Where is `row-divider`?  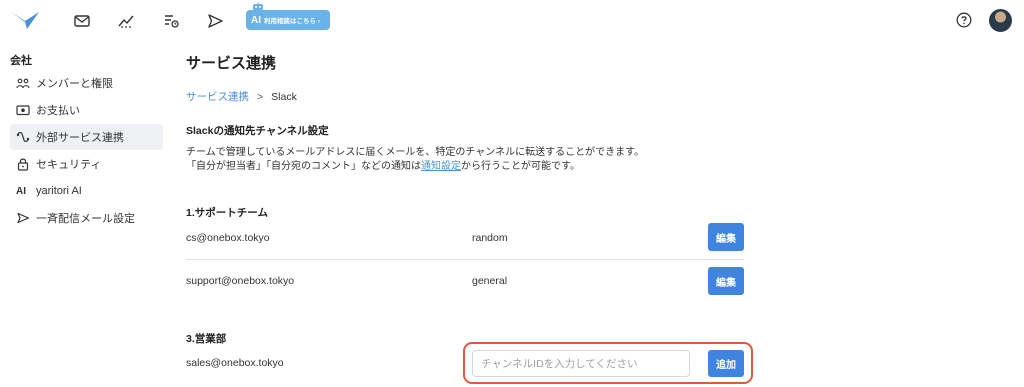 row-divider is located at coordinates (465, 259).